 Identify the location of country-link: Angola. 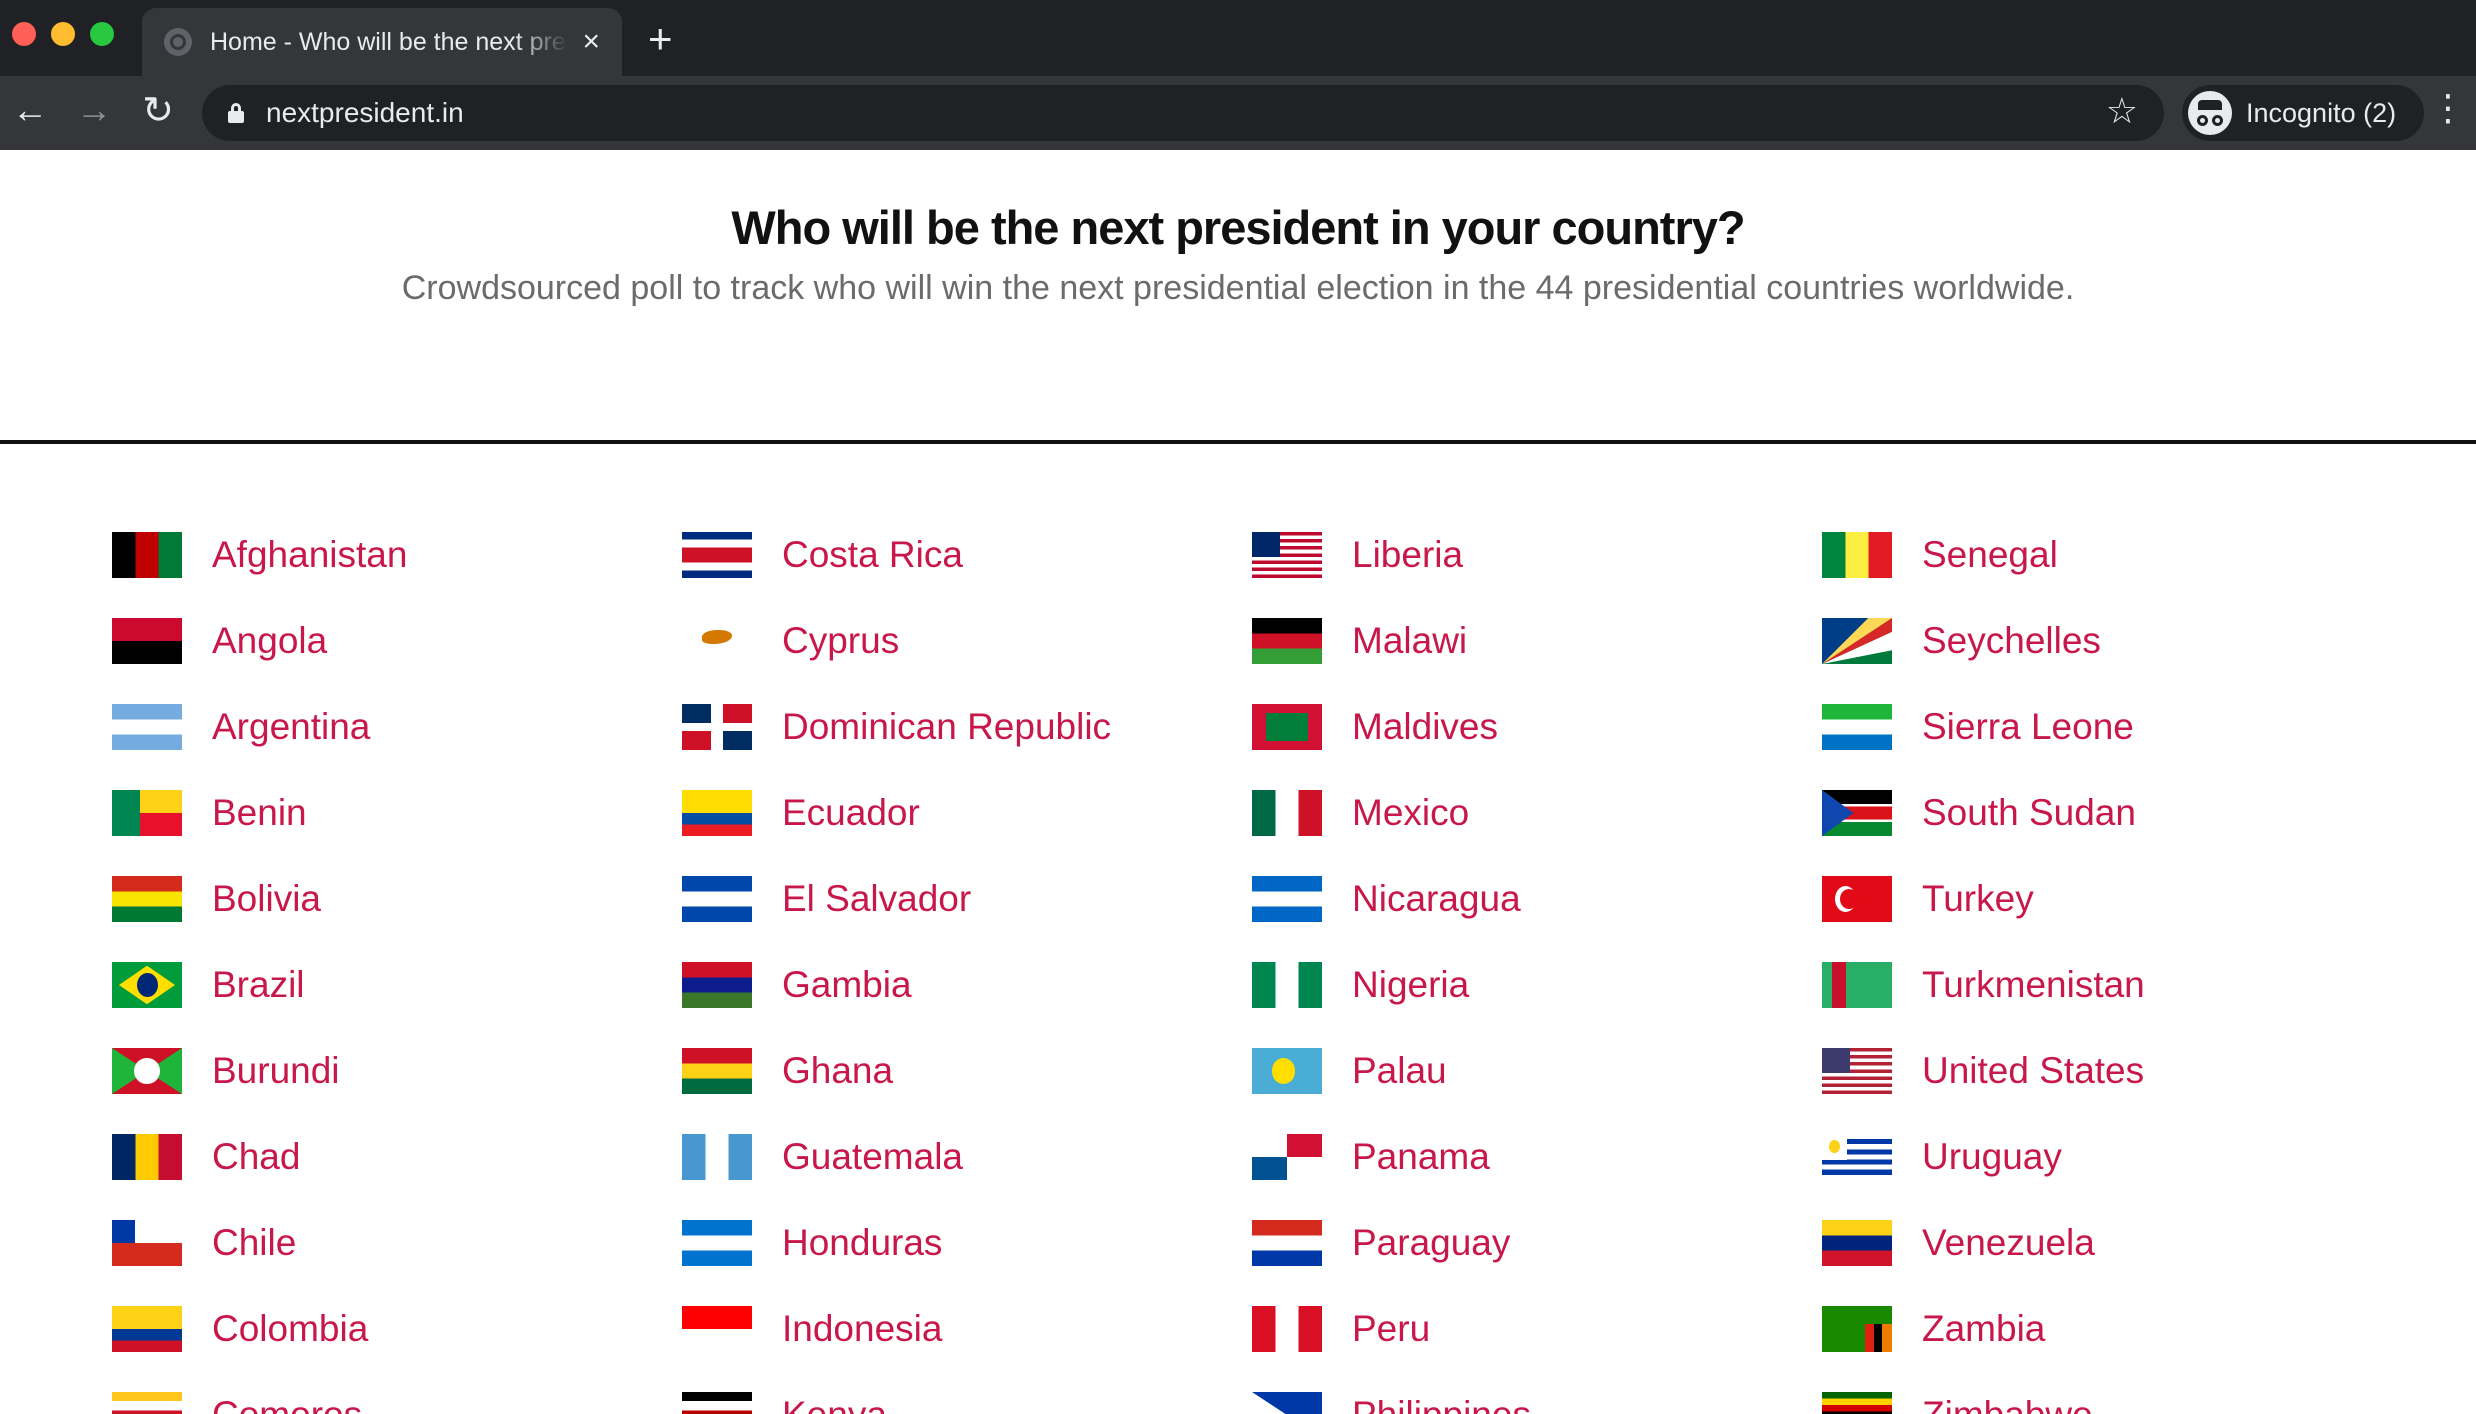
(397, 641).